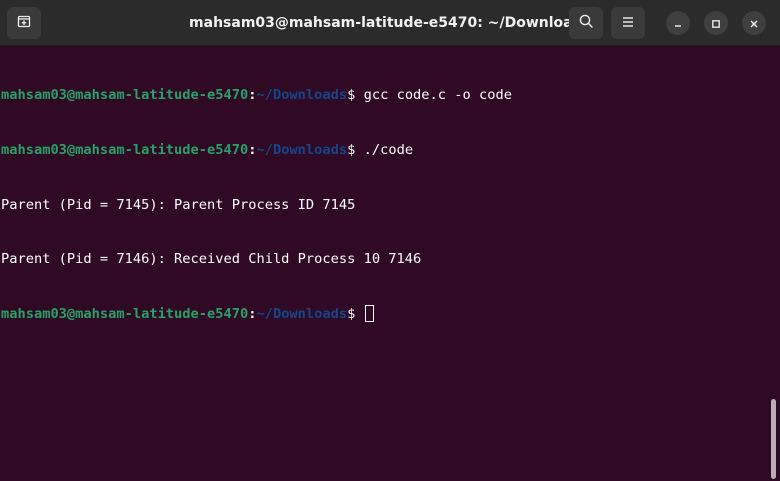 This screenshot has width=780, height=481. I want to click on close-button, so click(754, 23).